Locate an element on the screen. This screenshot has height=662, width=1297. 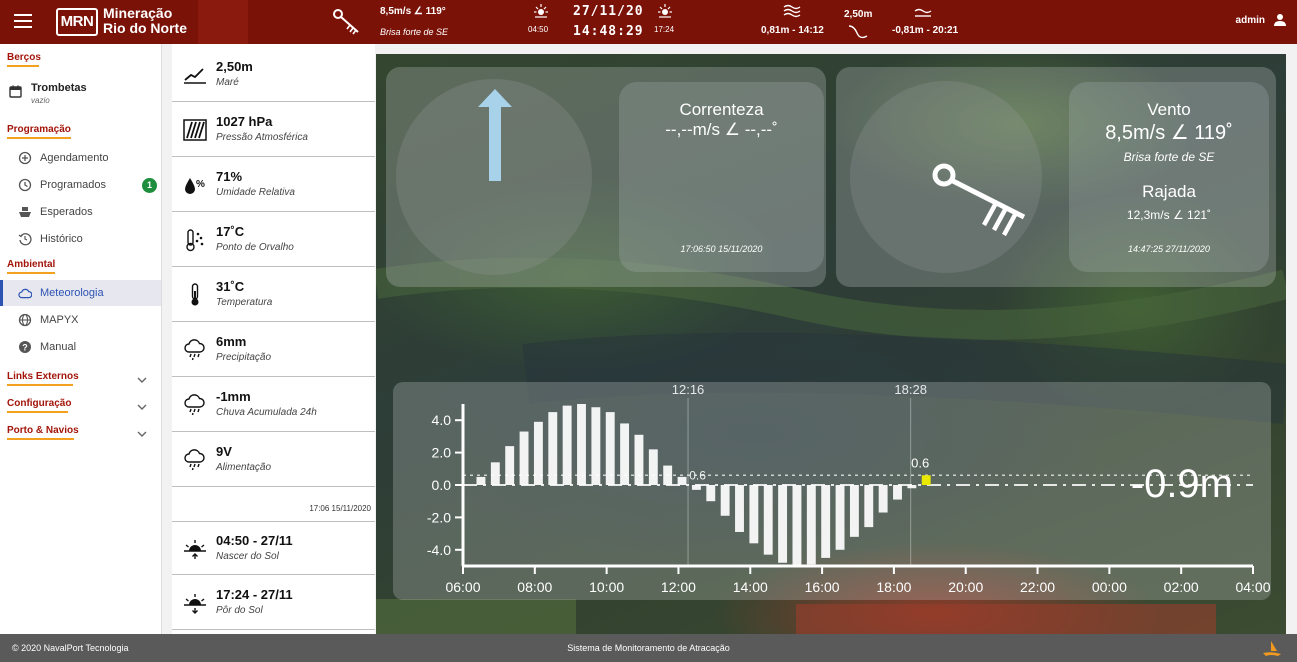
current-arrow-icon is located at coordinates (495, 135).